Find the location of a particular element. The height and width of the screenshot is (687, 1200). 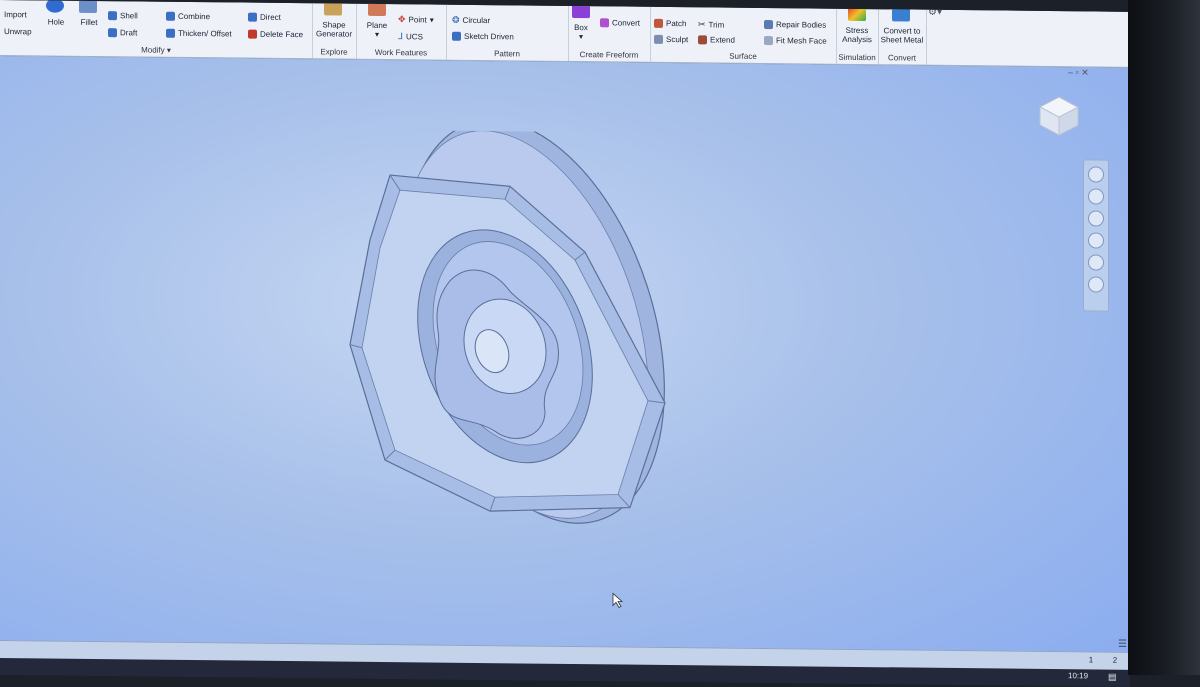

point-label: Point is located at coordinates (417, 20).